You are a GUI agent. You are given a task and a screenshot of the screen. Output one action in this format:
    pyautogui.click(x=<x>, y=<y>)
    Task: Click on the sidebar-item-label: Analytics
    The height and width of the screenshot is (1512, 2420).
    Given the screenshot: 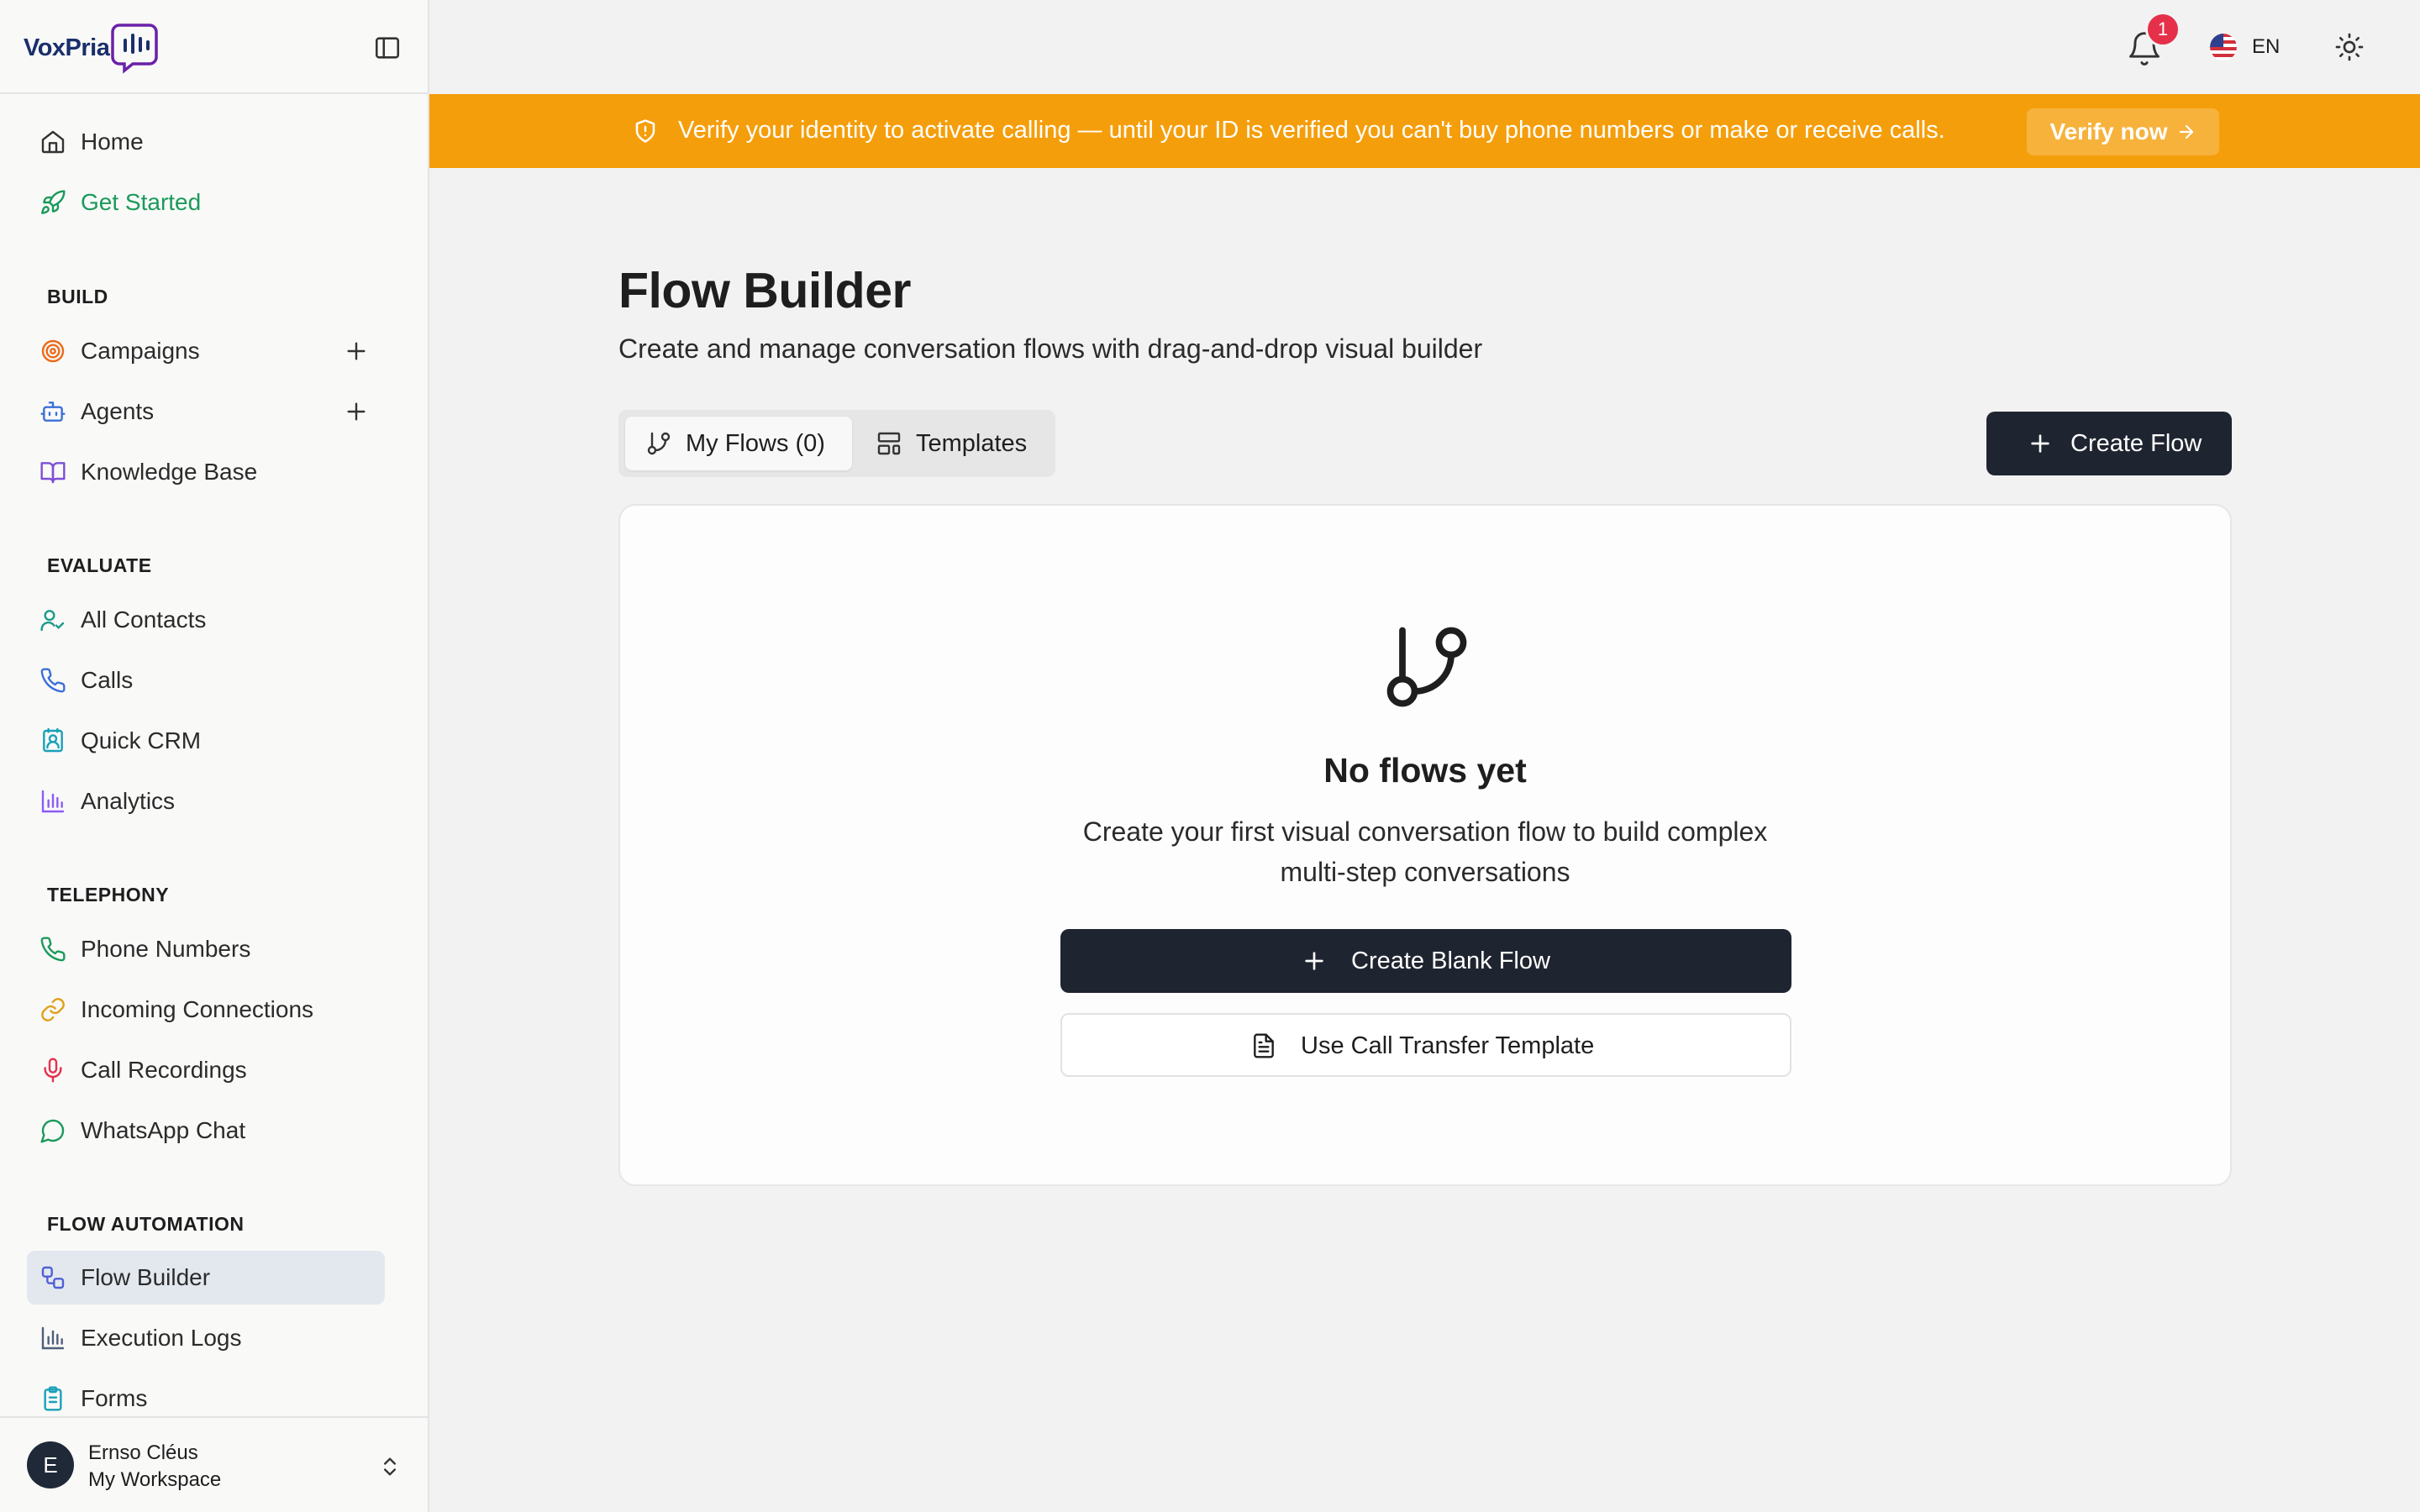 What is the action you would take?
    pyautogui.click(x=128, y=801)
    